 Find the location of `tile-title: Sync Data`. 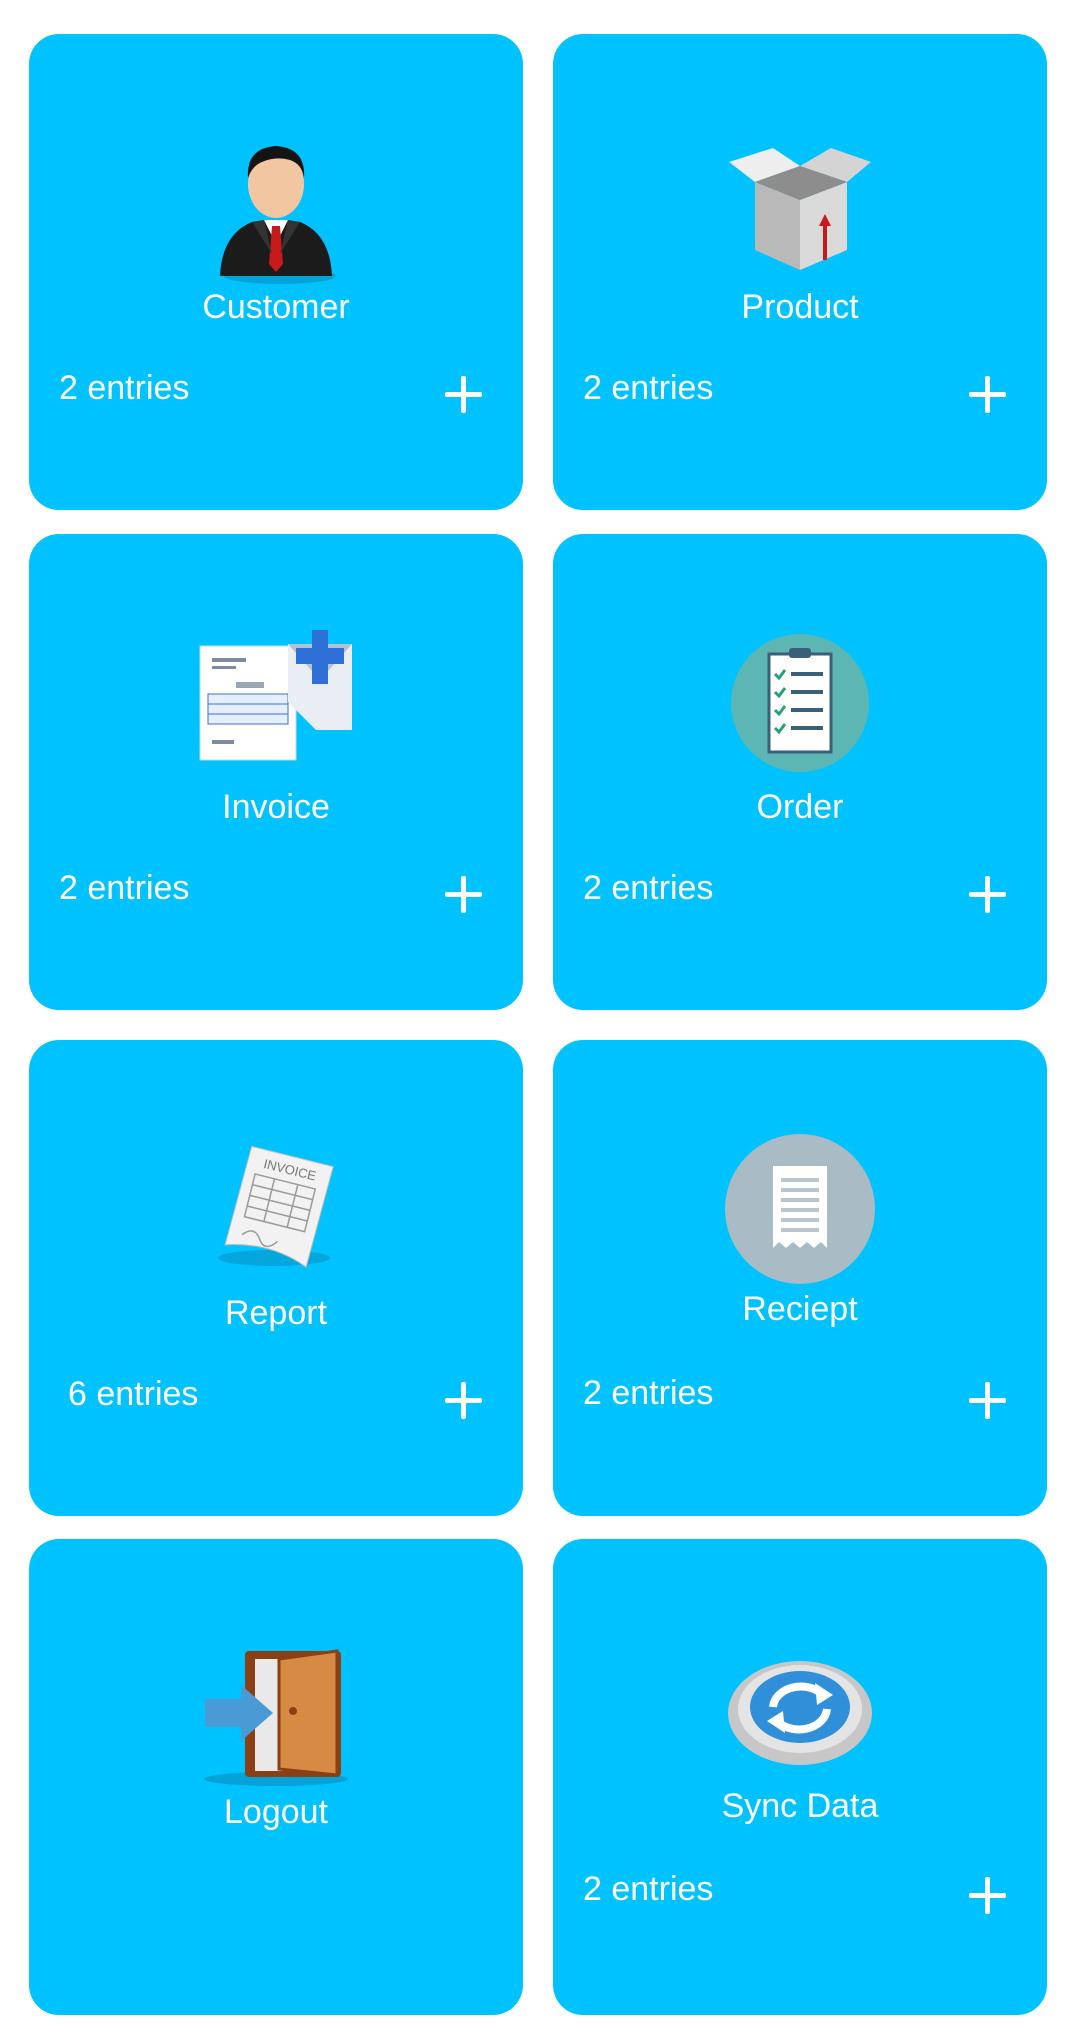

tile-title: Sync Data is located at coordinates (800, 1806).